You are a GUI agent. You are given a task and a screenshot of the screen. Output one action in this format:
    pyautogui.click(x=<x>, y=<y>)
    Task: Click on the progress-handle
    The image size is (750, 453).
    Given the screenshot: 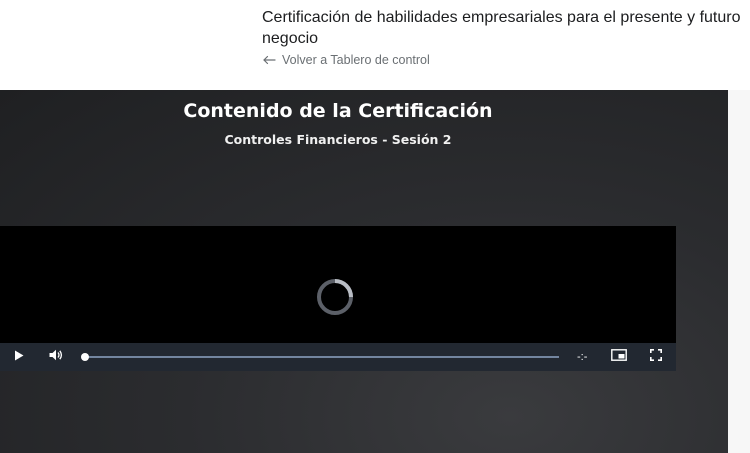 What is the action you would take?
    pyautogui.click(x=85, y=357)
    